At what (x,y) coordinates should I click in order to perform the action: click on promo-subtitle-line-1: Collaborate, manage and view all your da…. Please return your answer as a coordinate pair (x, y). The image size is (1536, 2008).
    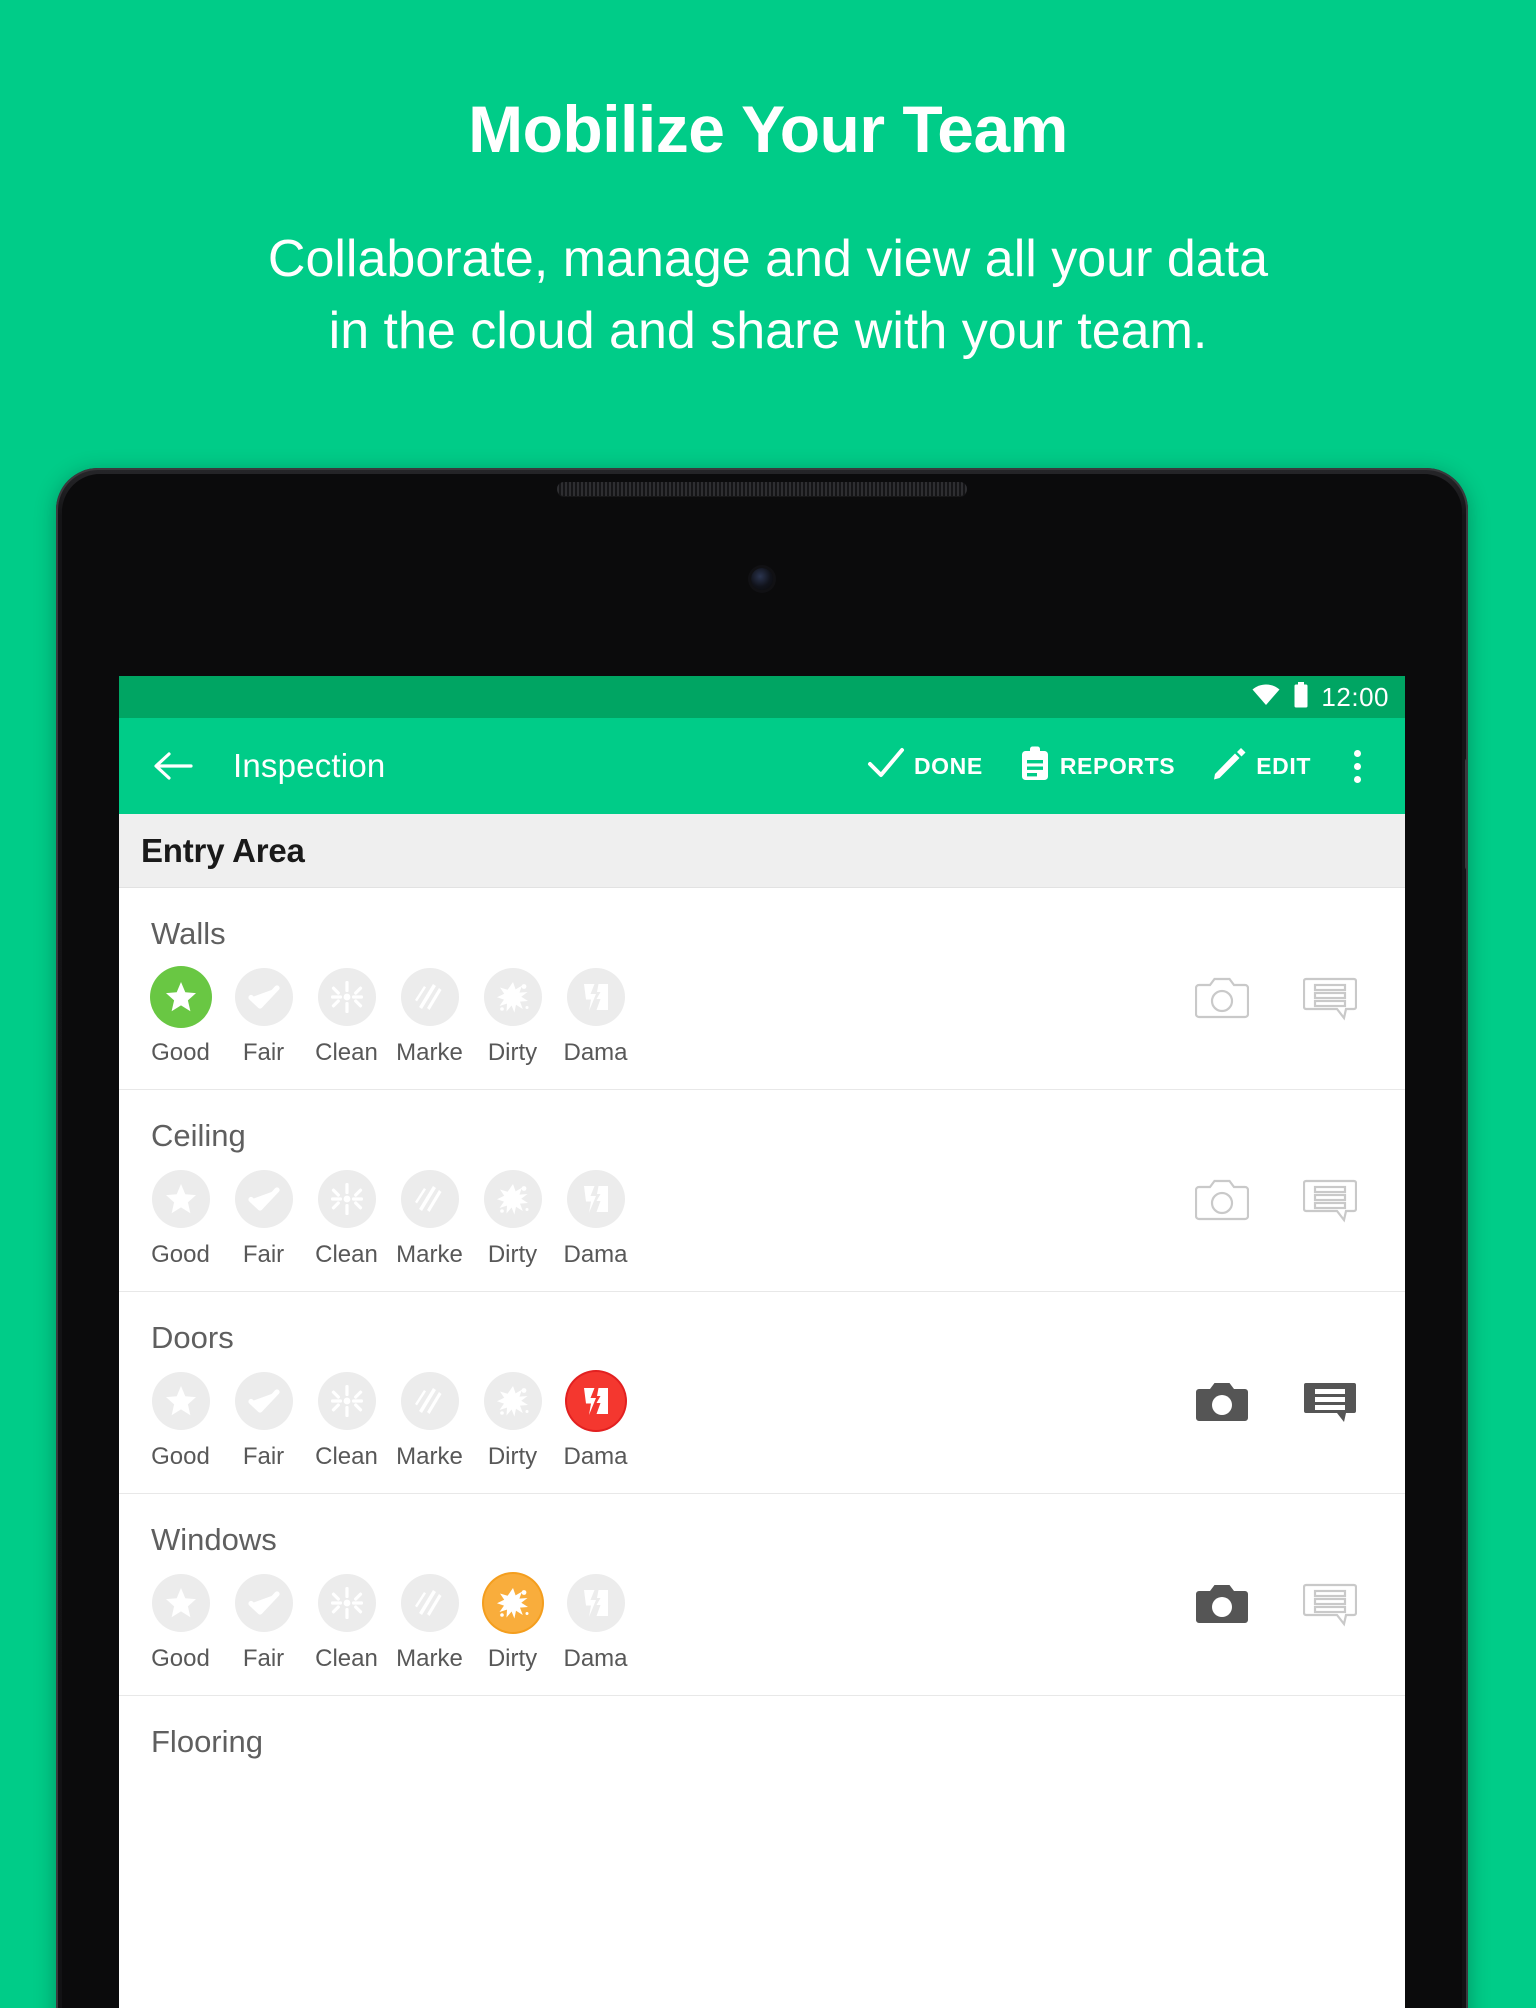
    Looking at the image, I should click on (768, 259).